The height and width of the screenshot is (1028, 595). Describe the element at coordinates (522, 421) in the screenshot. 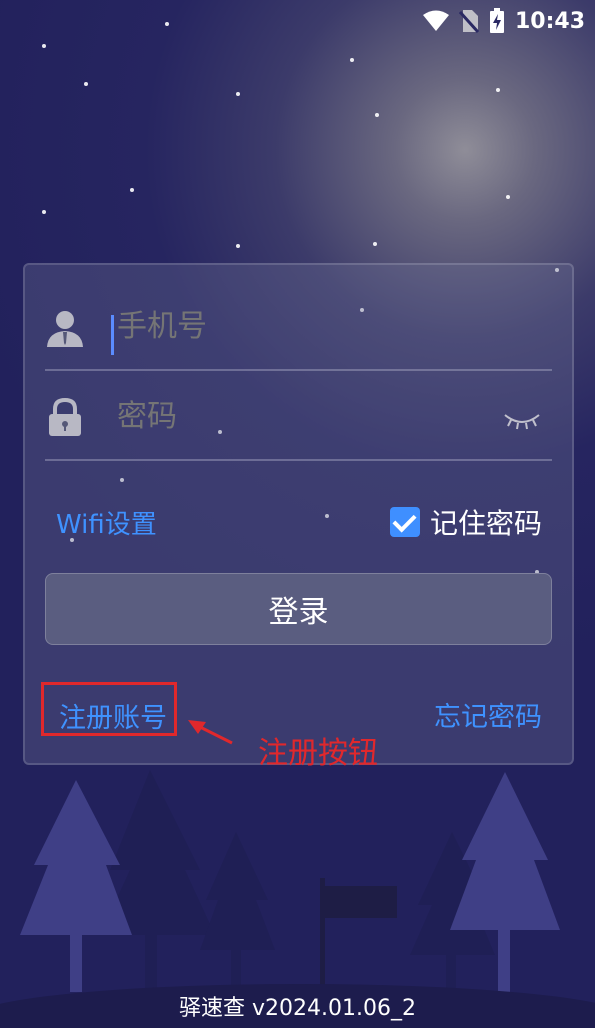

I see `eye-closed-icon` at that location.